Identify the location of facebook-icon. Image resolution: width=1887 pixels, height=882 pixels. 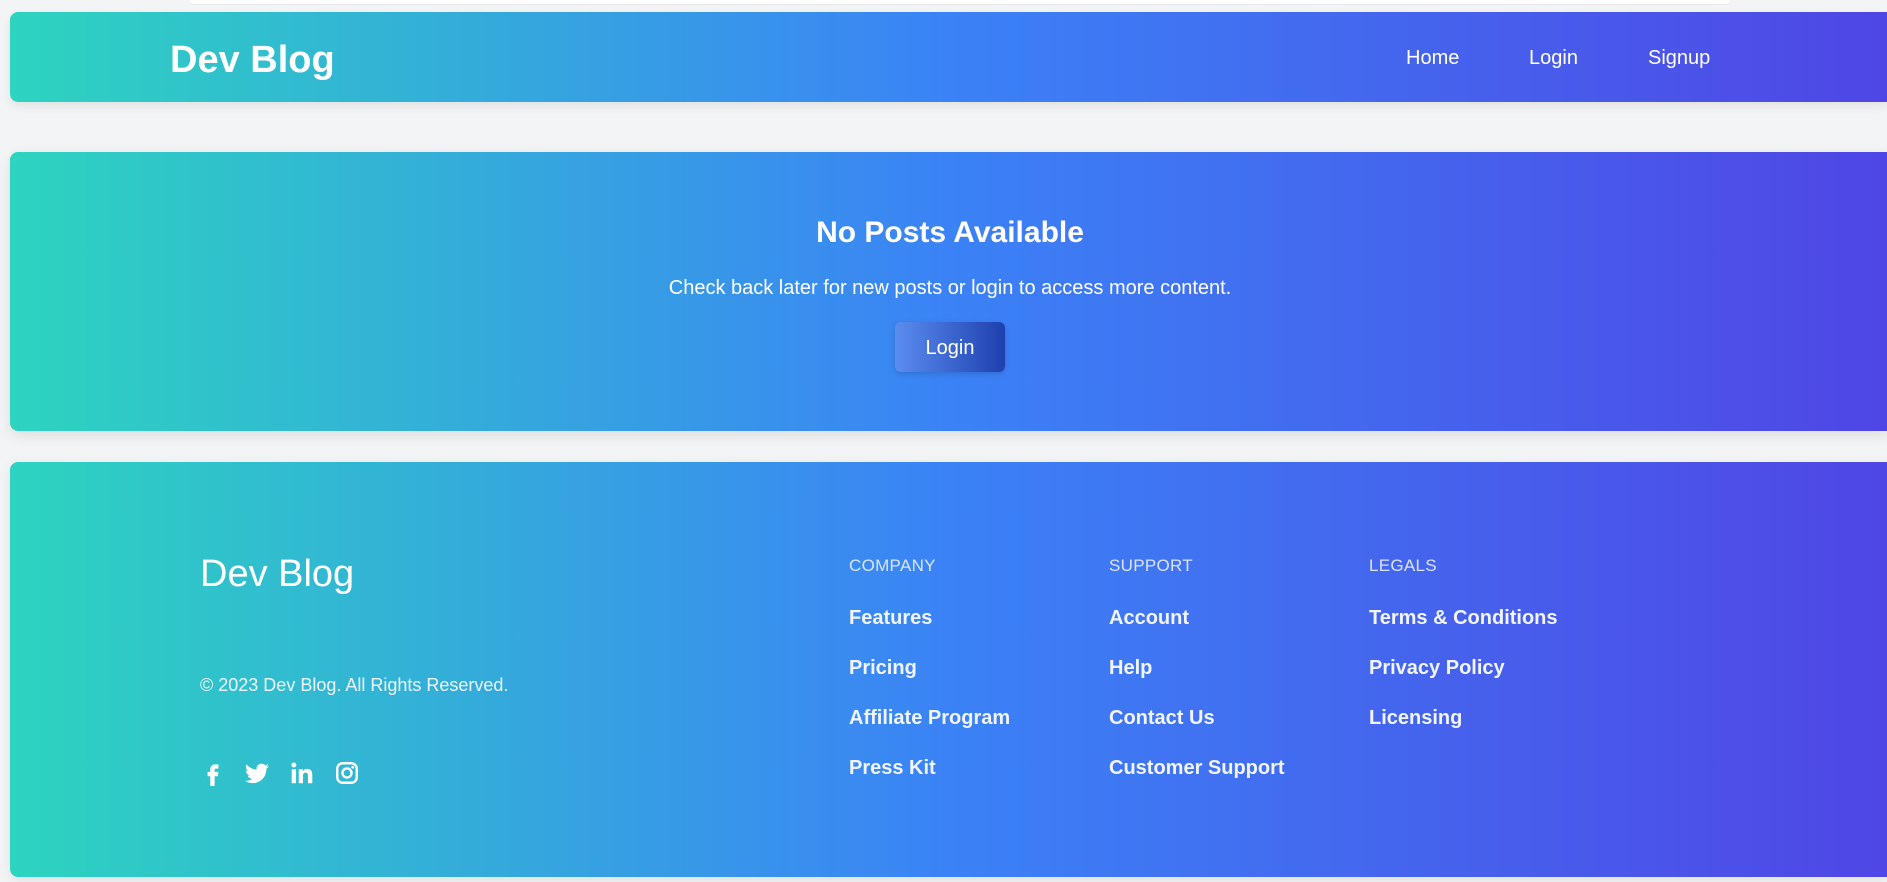
(213, 773).